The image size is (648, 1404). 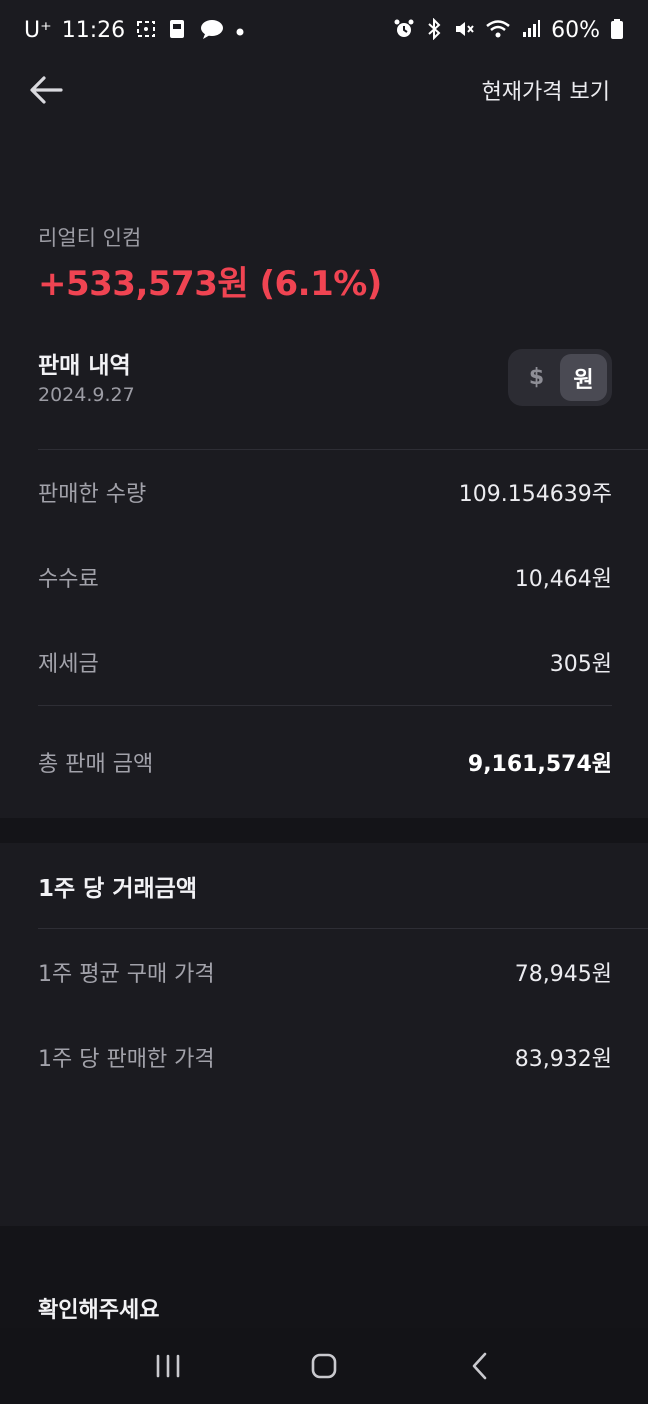 I want to click on alarm-icon, so click(x=404, y=30).